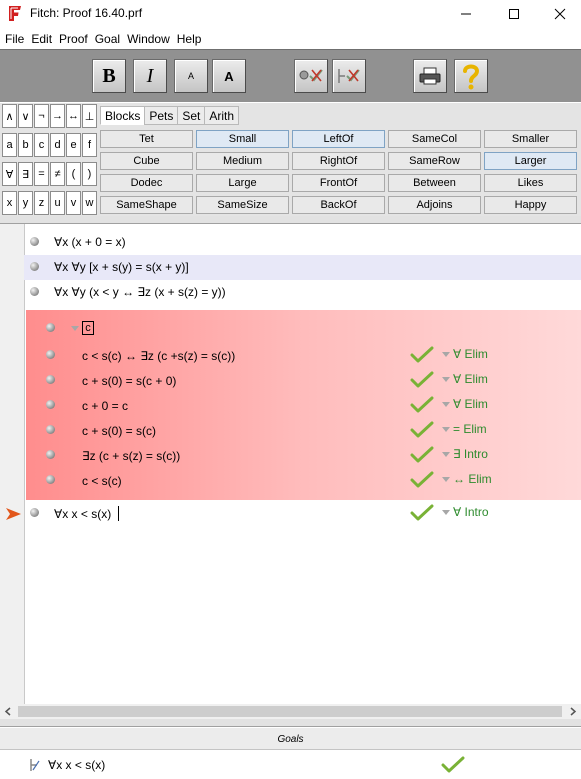  I want to click on premise-row: ∀x ∀y [x + s(y) = s(x + y)], so click(302, 267).